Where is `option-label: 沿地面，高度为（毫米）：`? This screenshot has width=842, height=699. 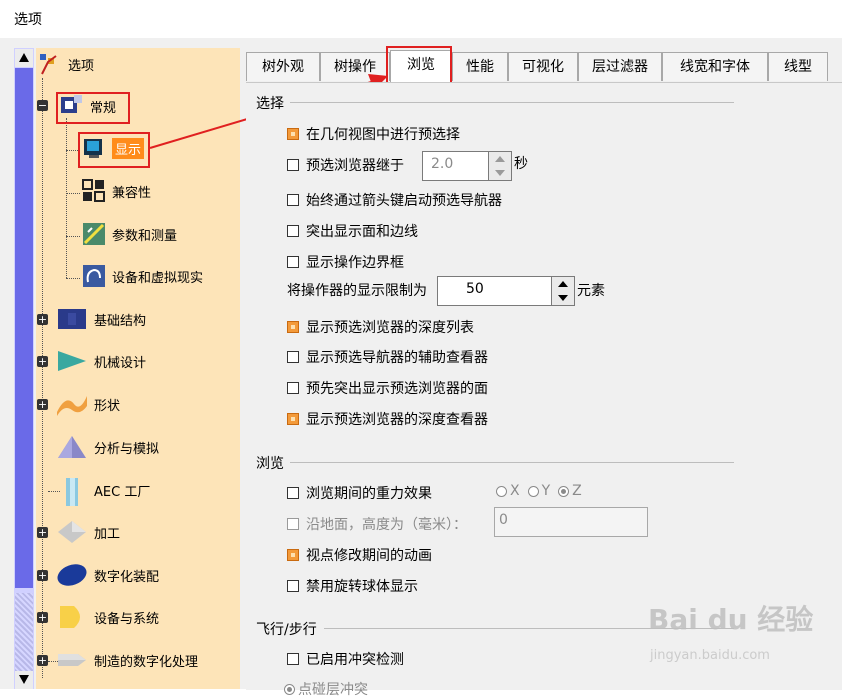
option-label: 沿地面，高度为（毫米）： is located at coordinates (386, 525).